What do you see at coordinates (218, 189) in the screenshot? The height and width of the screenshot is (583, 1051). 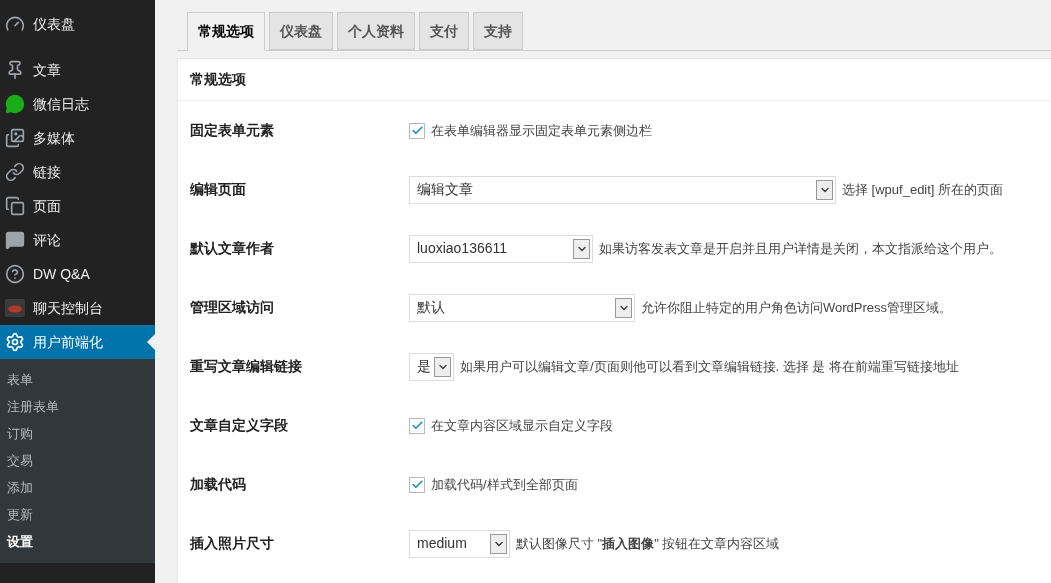 I see `setting-label: 编辑页面` at bounding box center [218, 189].